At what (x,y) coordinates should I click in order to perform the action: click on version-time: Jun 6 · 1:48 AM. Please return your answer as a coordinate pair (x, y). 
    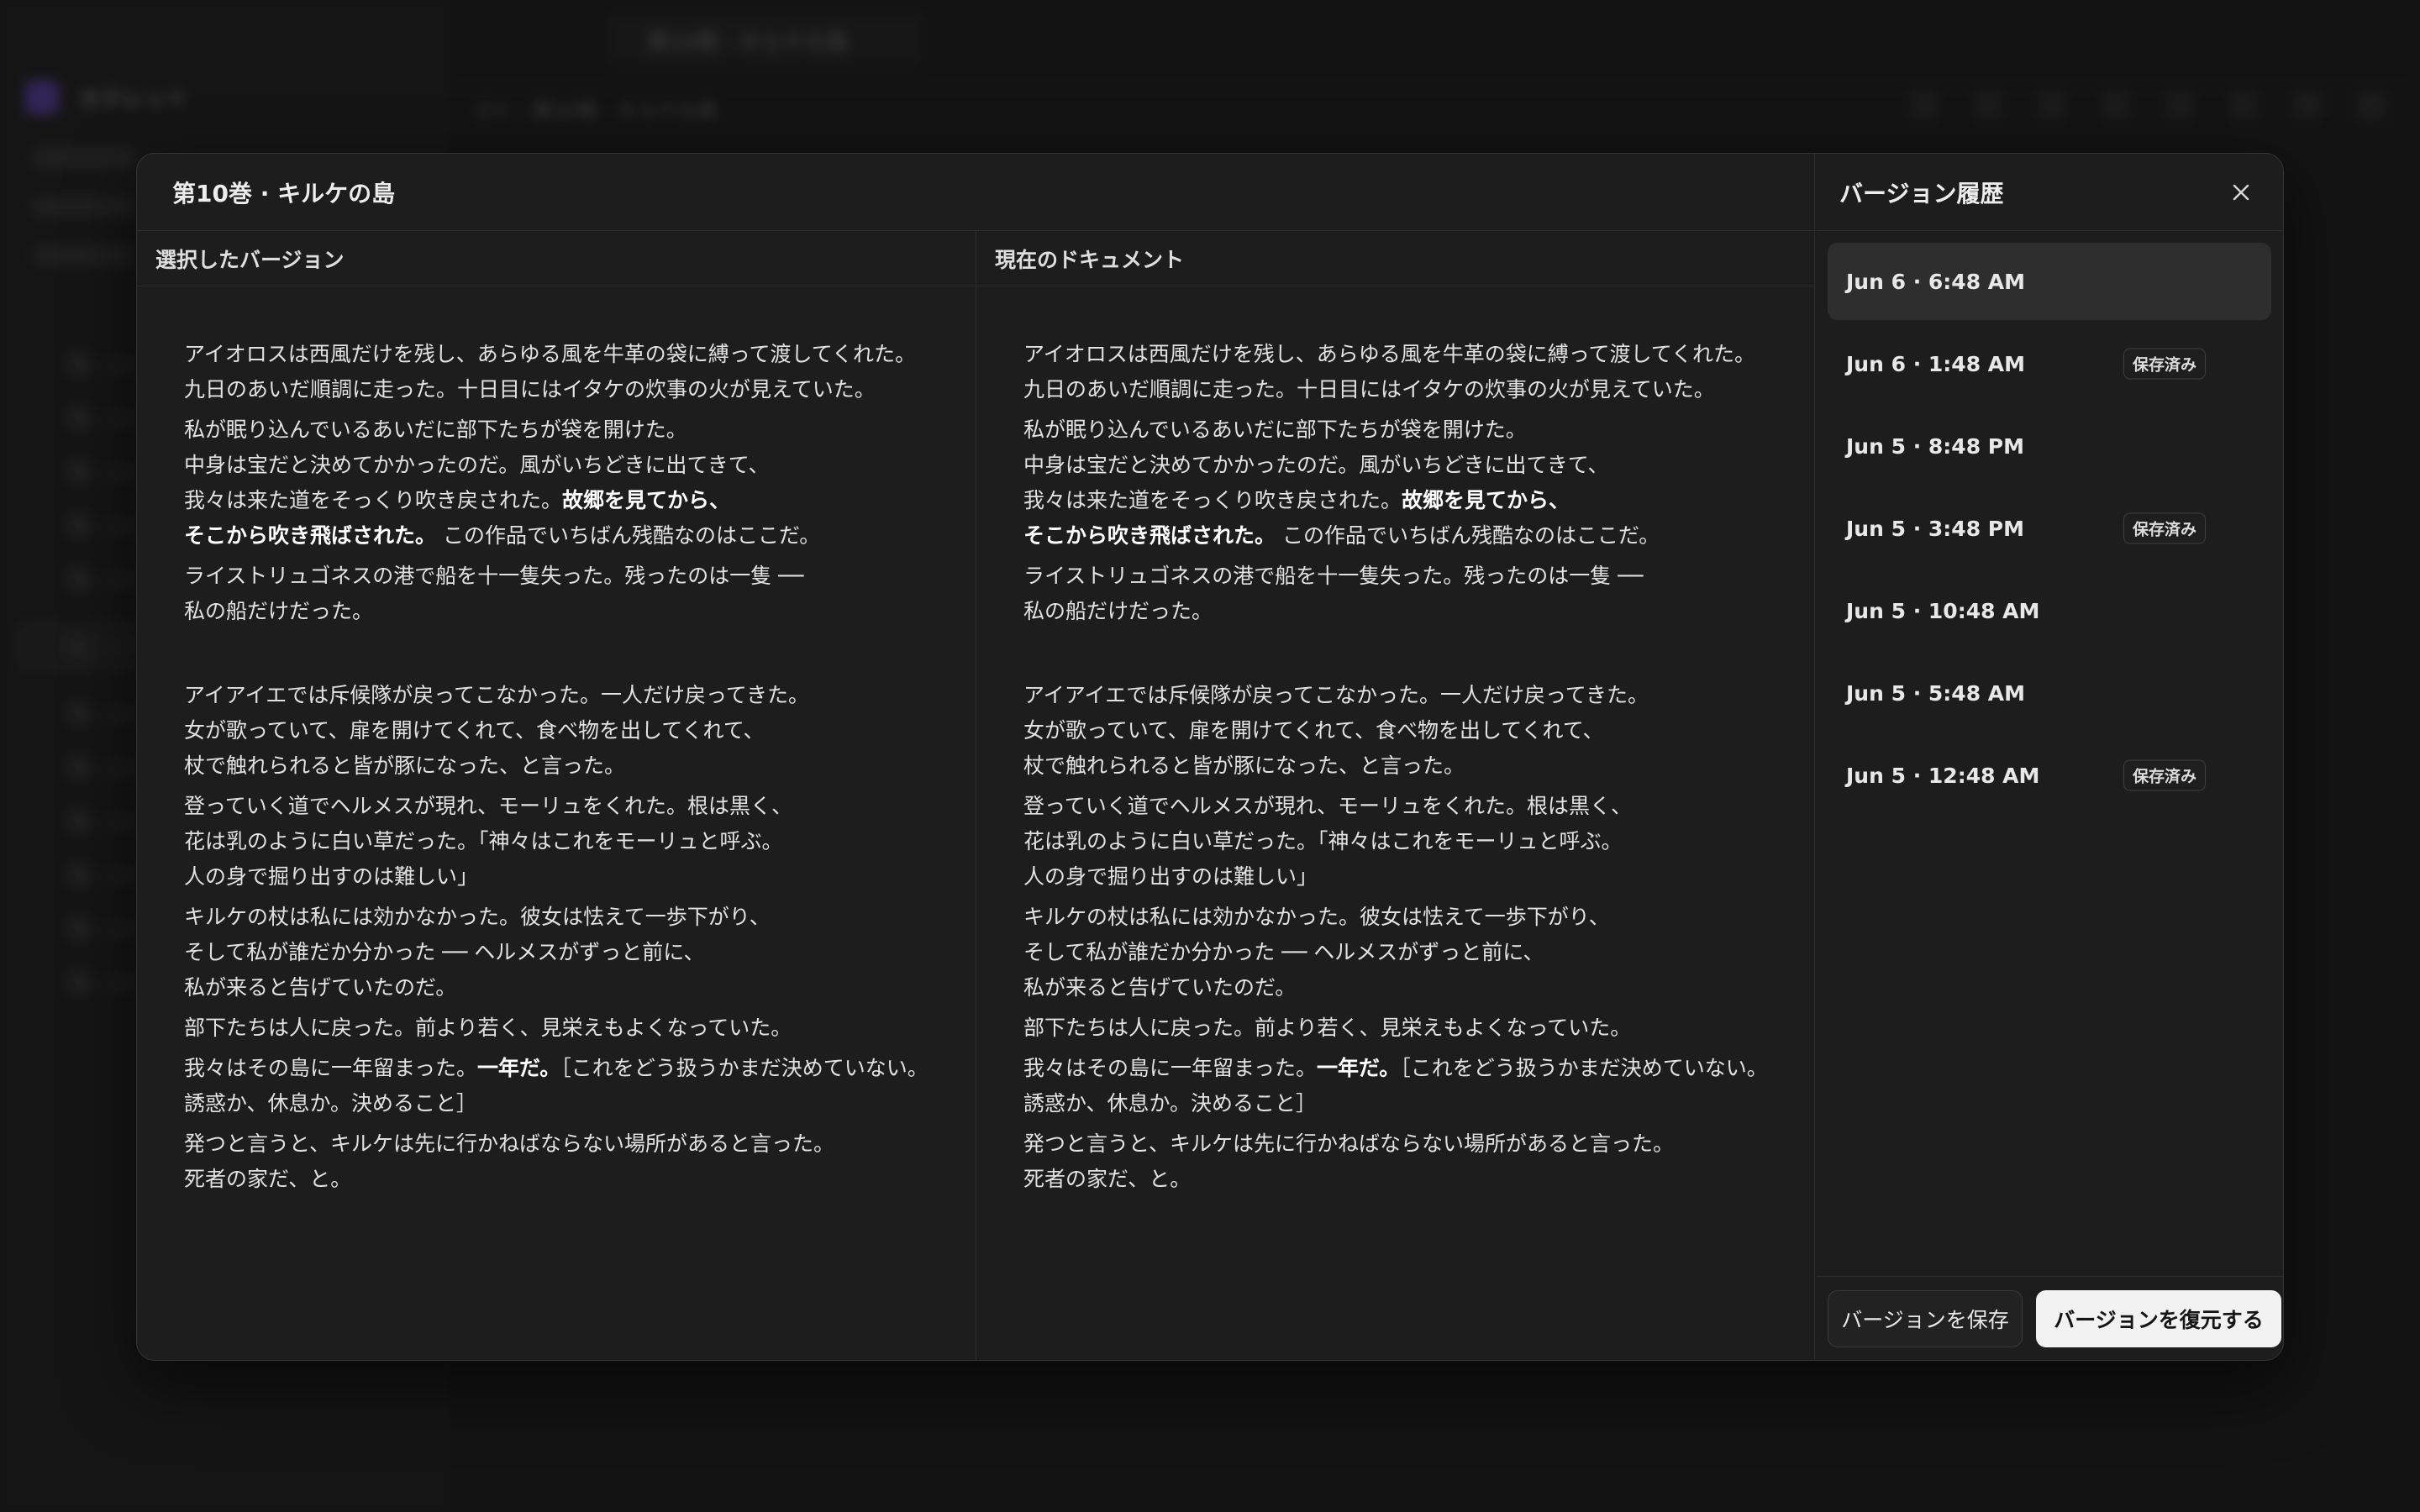
    Looking at the image, I should click on (1936, 363).